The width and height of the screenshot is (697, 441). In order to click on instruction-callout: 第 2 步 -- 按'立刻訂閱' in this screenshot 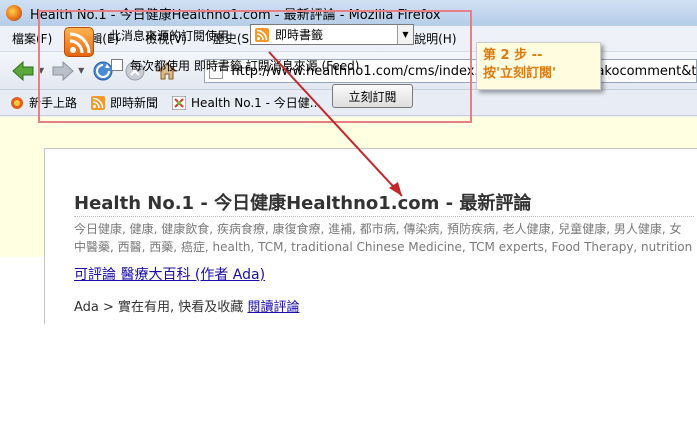, I will do `click(538, 66)`.